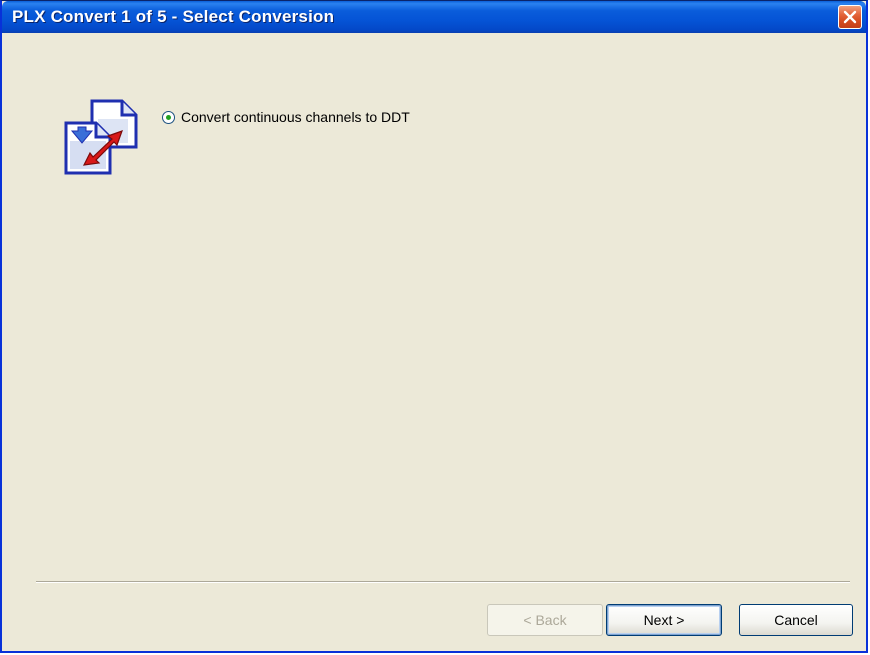 This screenshot has height=655, width=870. What do you see at coordinates (443, 582) in the screenshot?
I see `separator` at bounding box center [443, 582].